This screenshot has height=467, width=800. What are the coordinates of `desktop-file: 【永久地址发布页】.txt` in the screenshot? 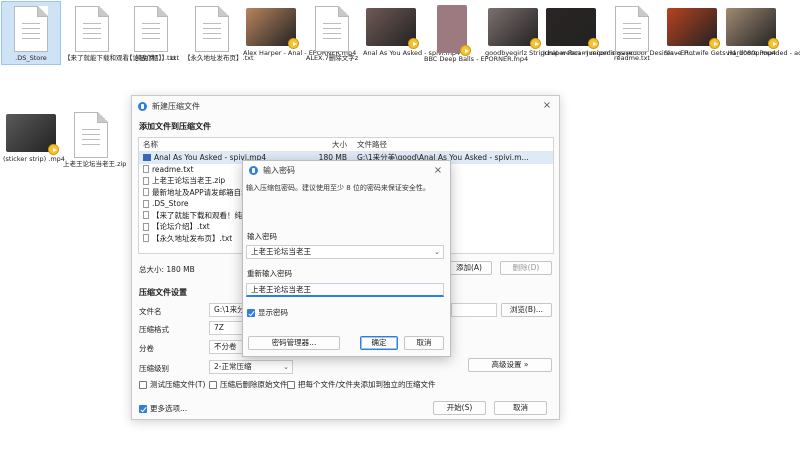 It's located at (218, 33).